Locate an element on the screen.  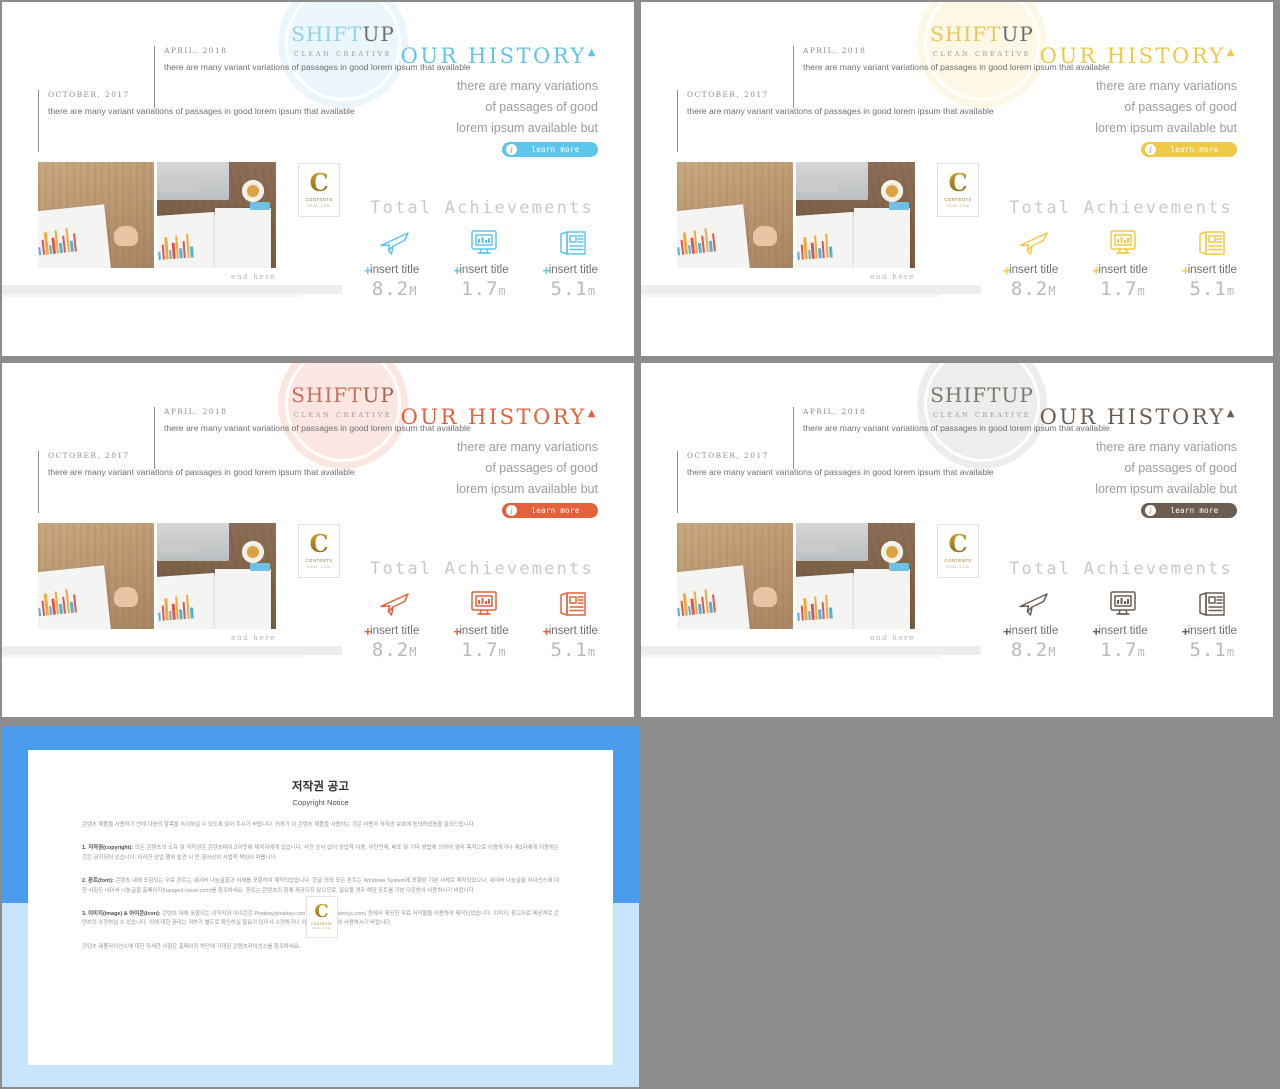
contents-watermark-icon: C CONTENTS REAL.COM is located at coordinates (319, 190).